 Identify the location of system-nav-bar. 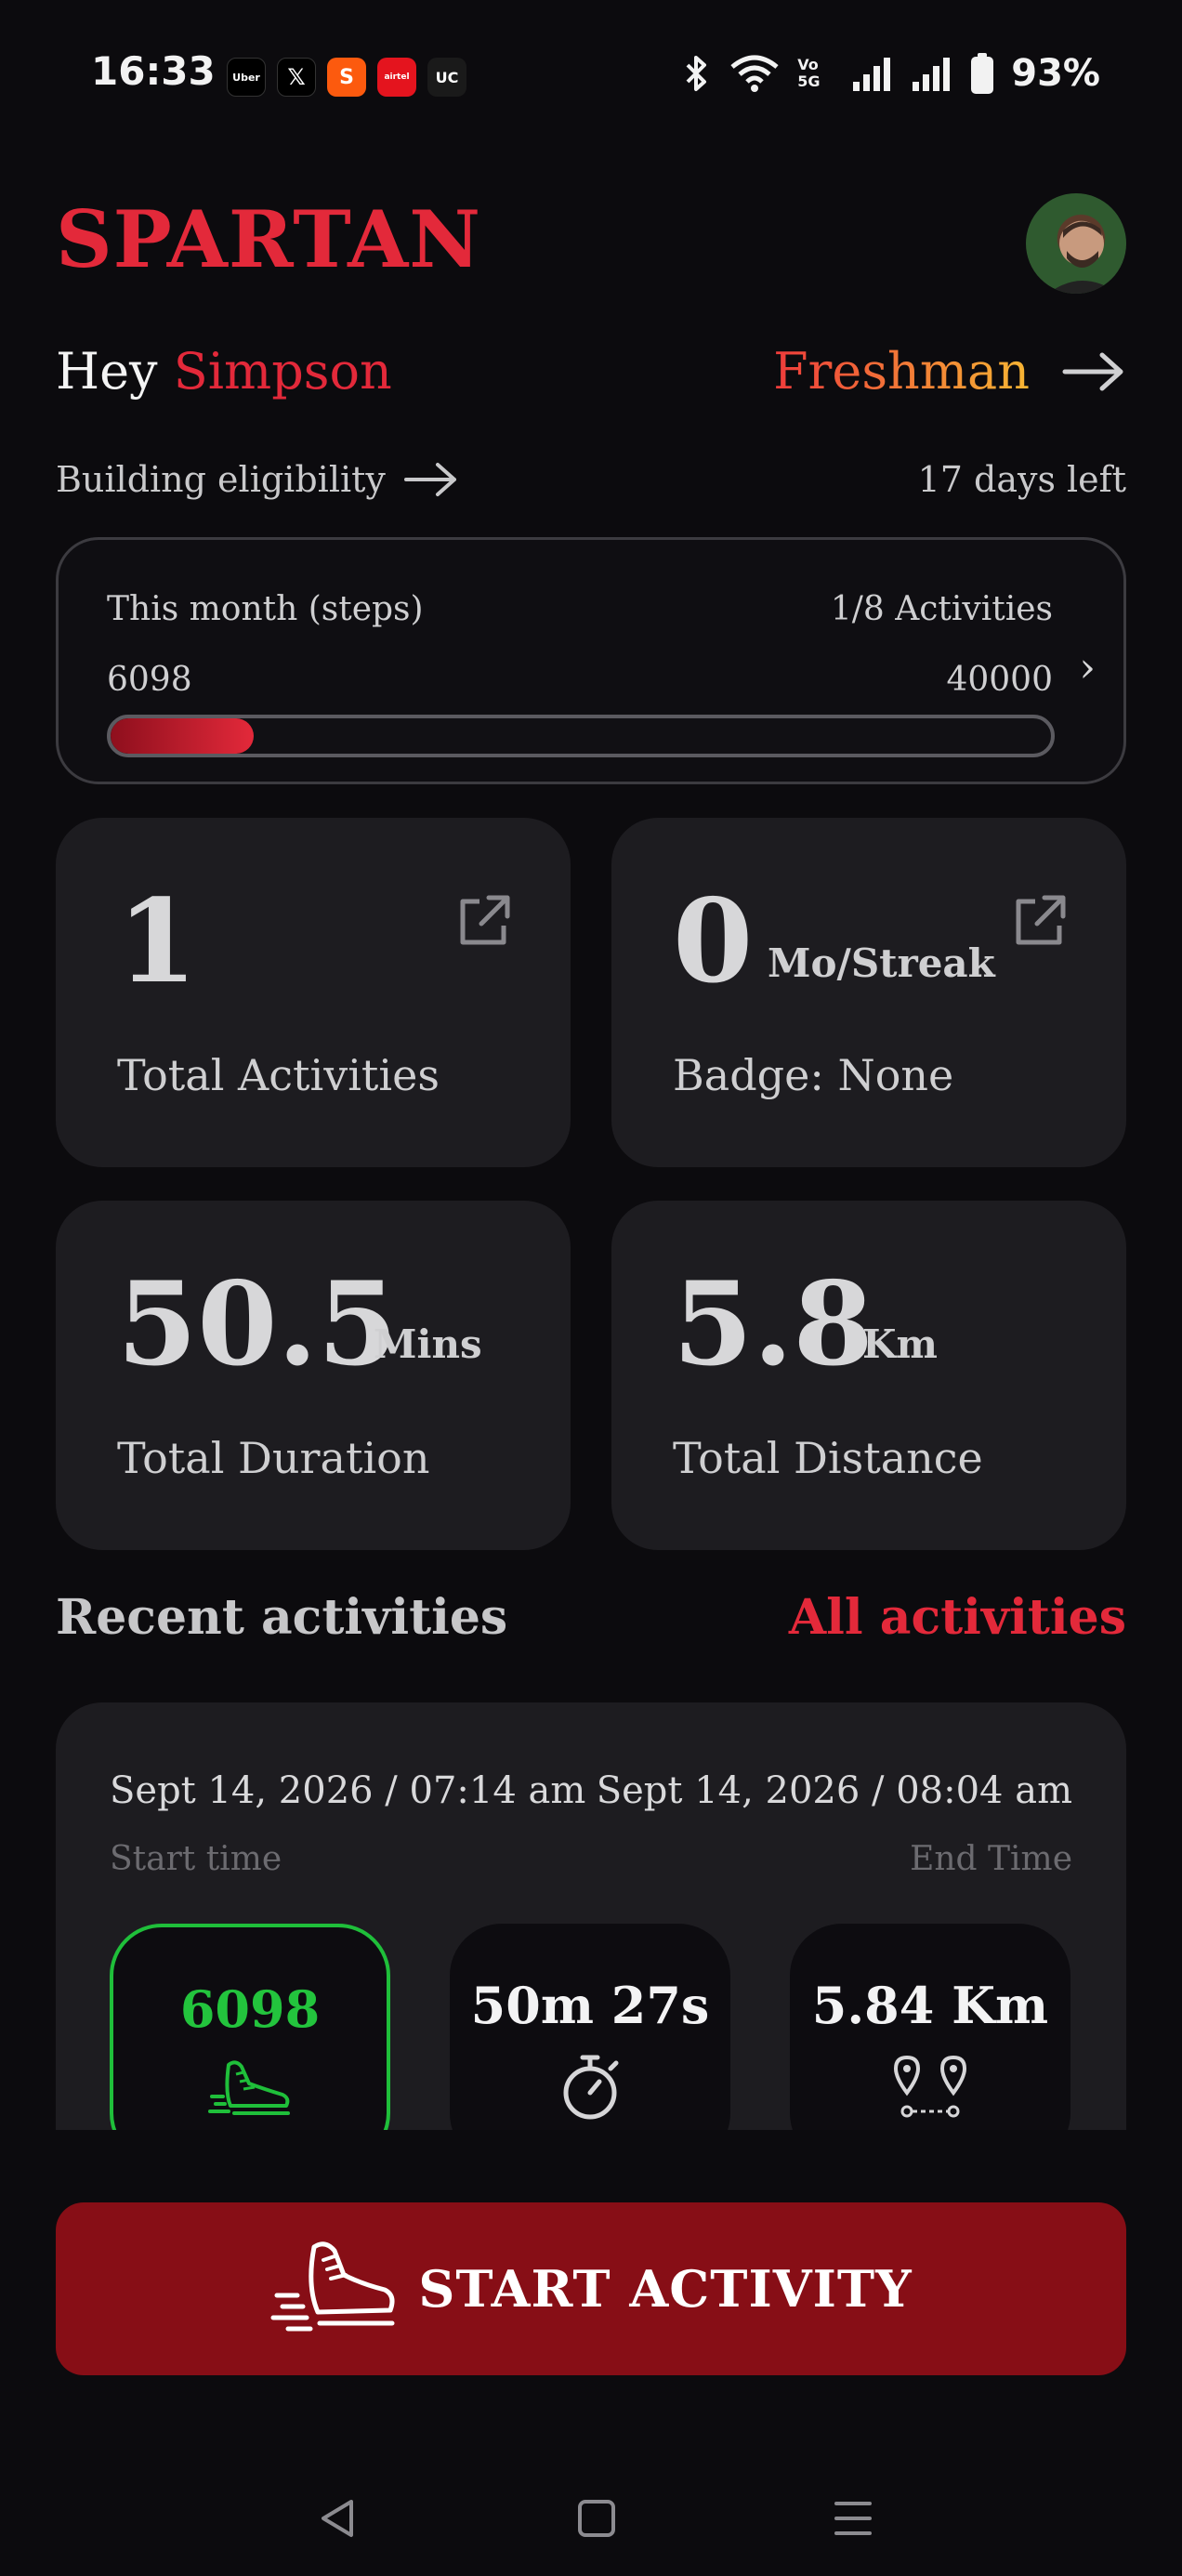
(591, 2514).